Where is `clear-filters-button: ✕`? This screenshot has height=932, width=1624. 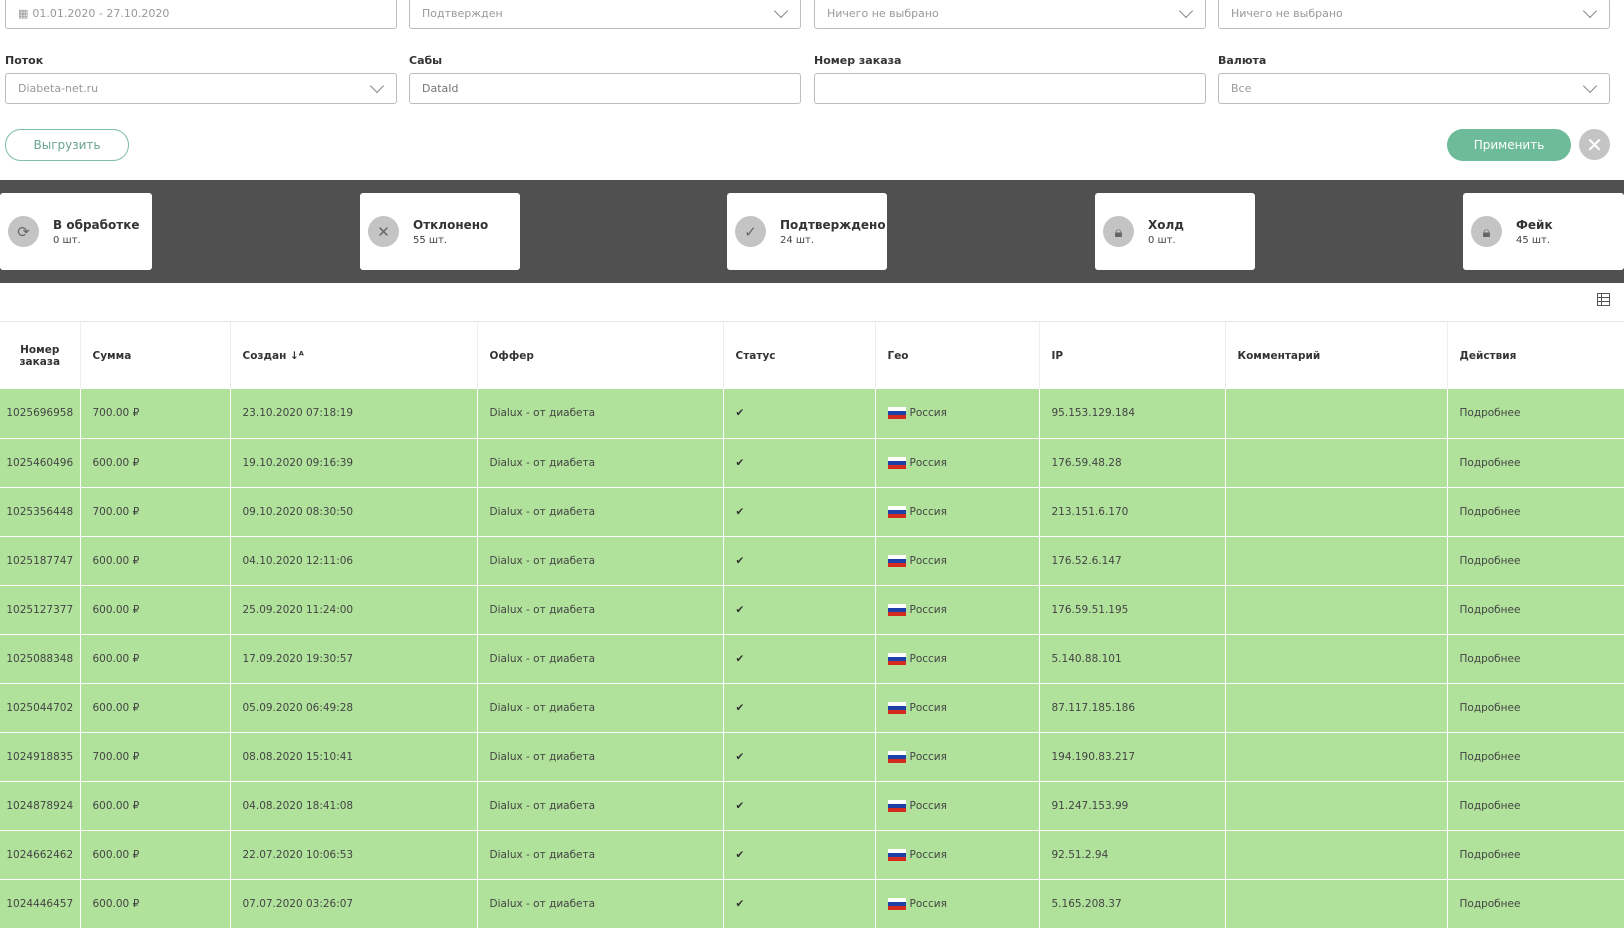 clear-filters-button: ✕ is located at coordinates (1594, 144).